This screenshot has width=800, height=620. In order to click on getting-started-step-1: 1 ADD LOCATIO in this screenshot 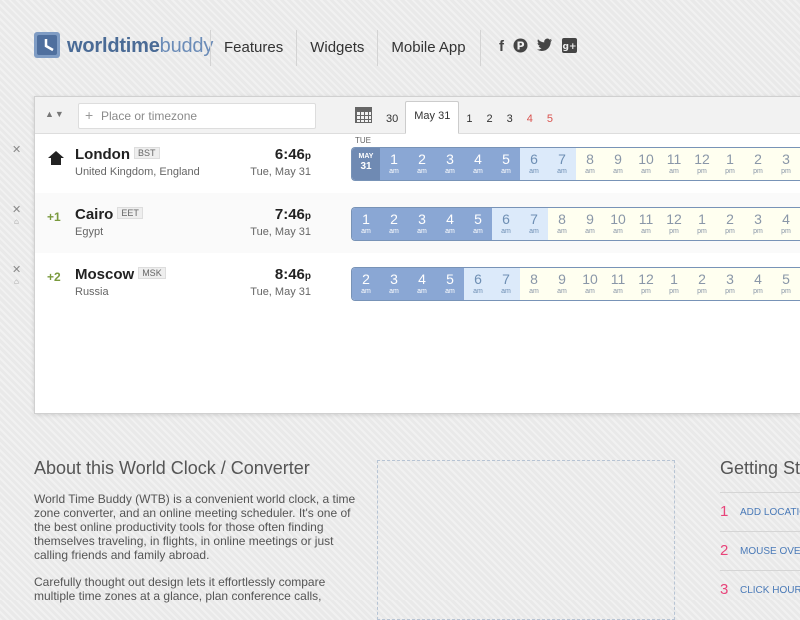, I will do `click(760, 511)`.